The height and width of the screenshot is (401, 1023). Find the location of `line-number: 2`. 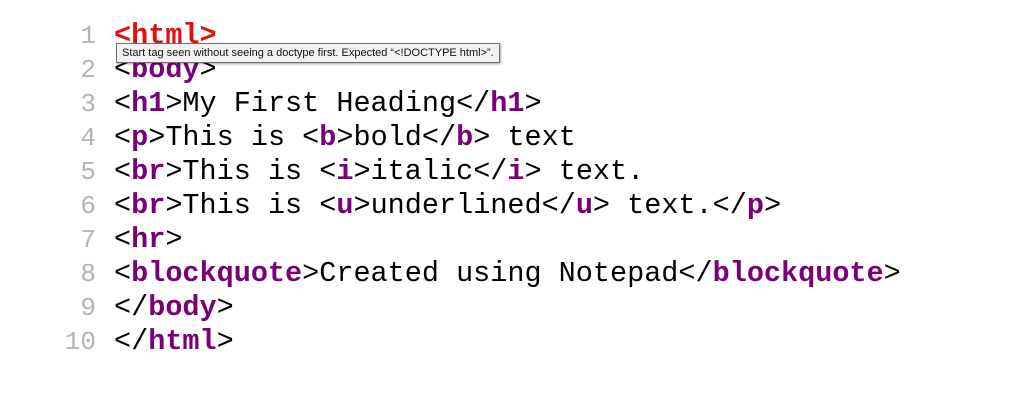

line-number: 2 is located at coordinates (88, 70).